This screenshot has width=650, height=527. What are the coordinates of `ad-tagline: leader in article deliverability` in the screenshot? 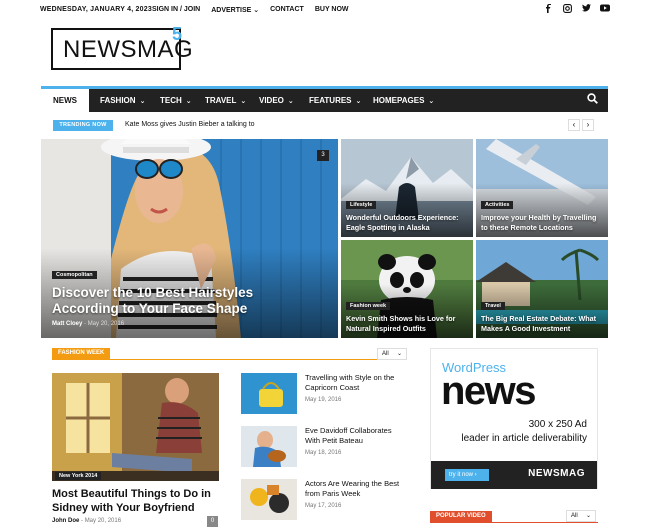 It's located at (524, 438).